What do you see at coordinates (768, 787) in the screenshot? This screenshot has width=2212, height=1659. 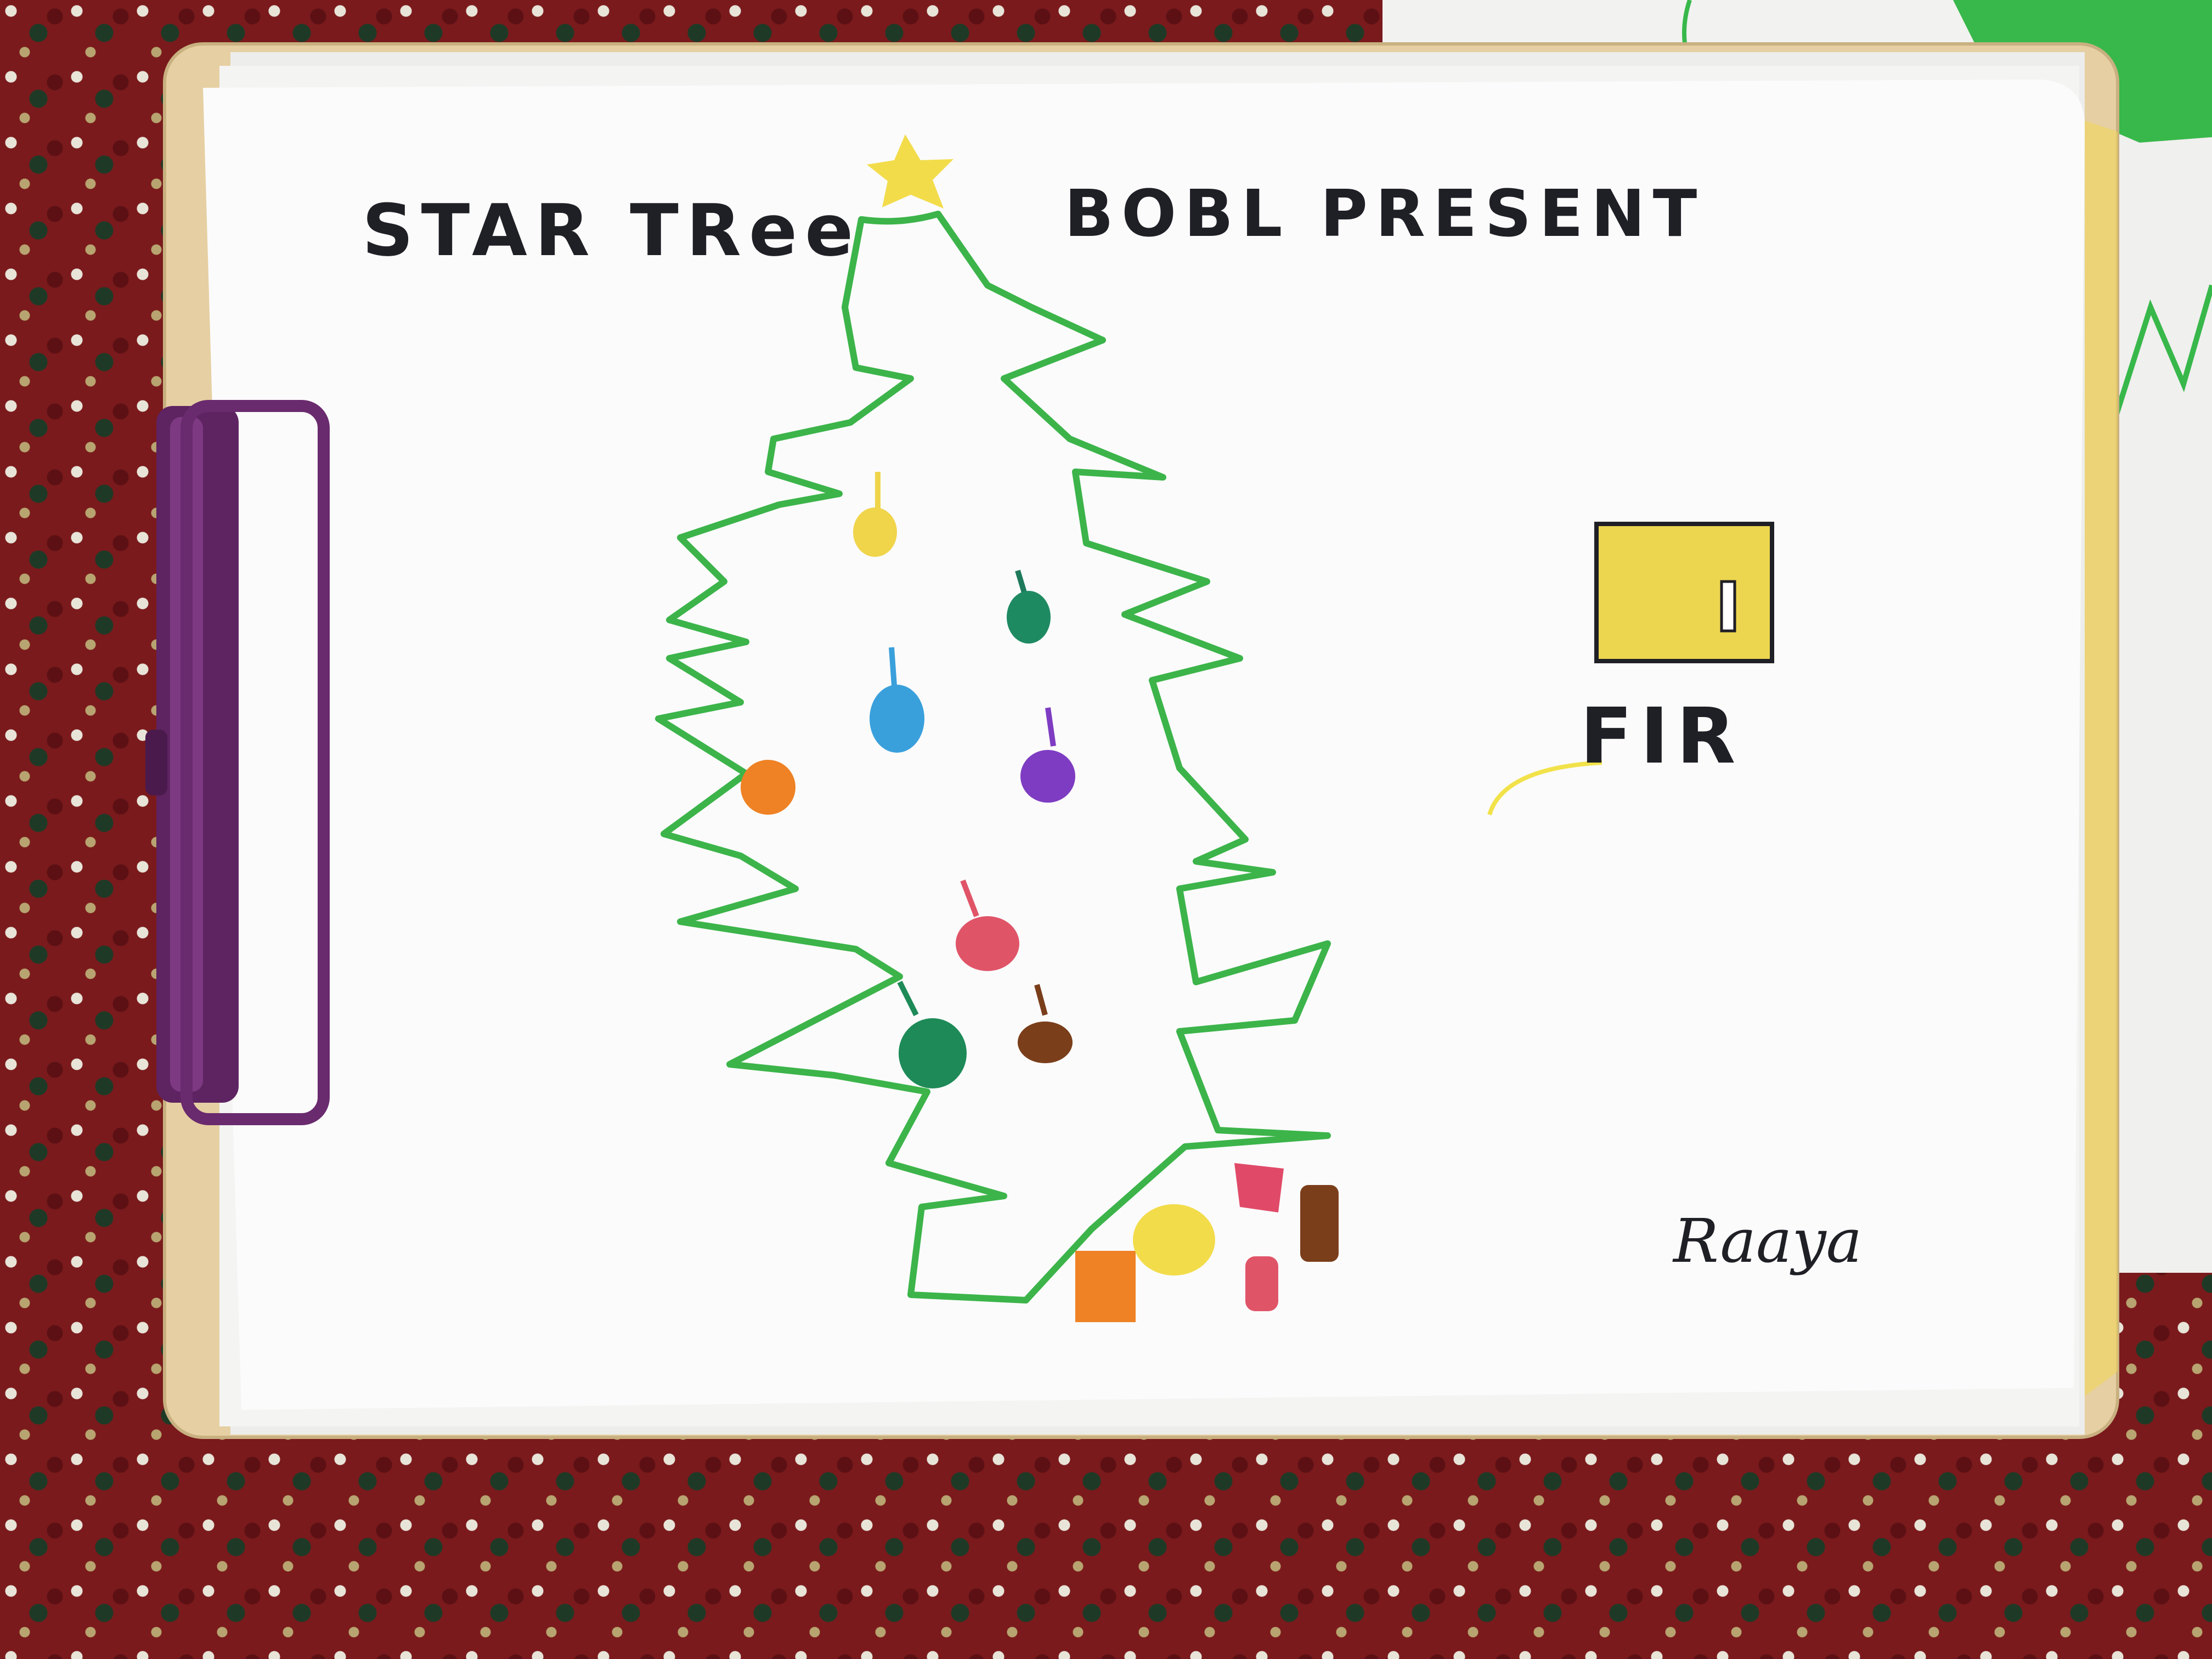 I see `bauble-icon` at bounding box center [768, 787].